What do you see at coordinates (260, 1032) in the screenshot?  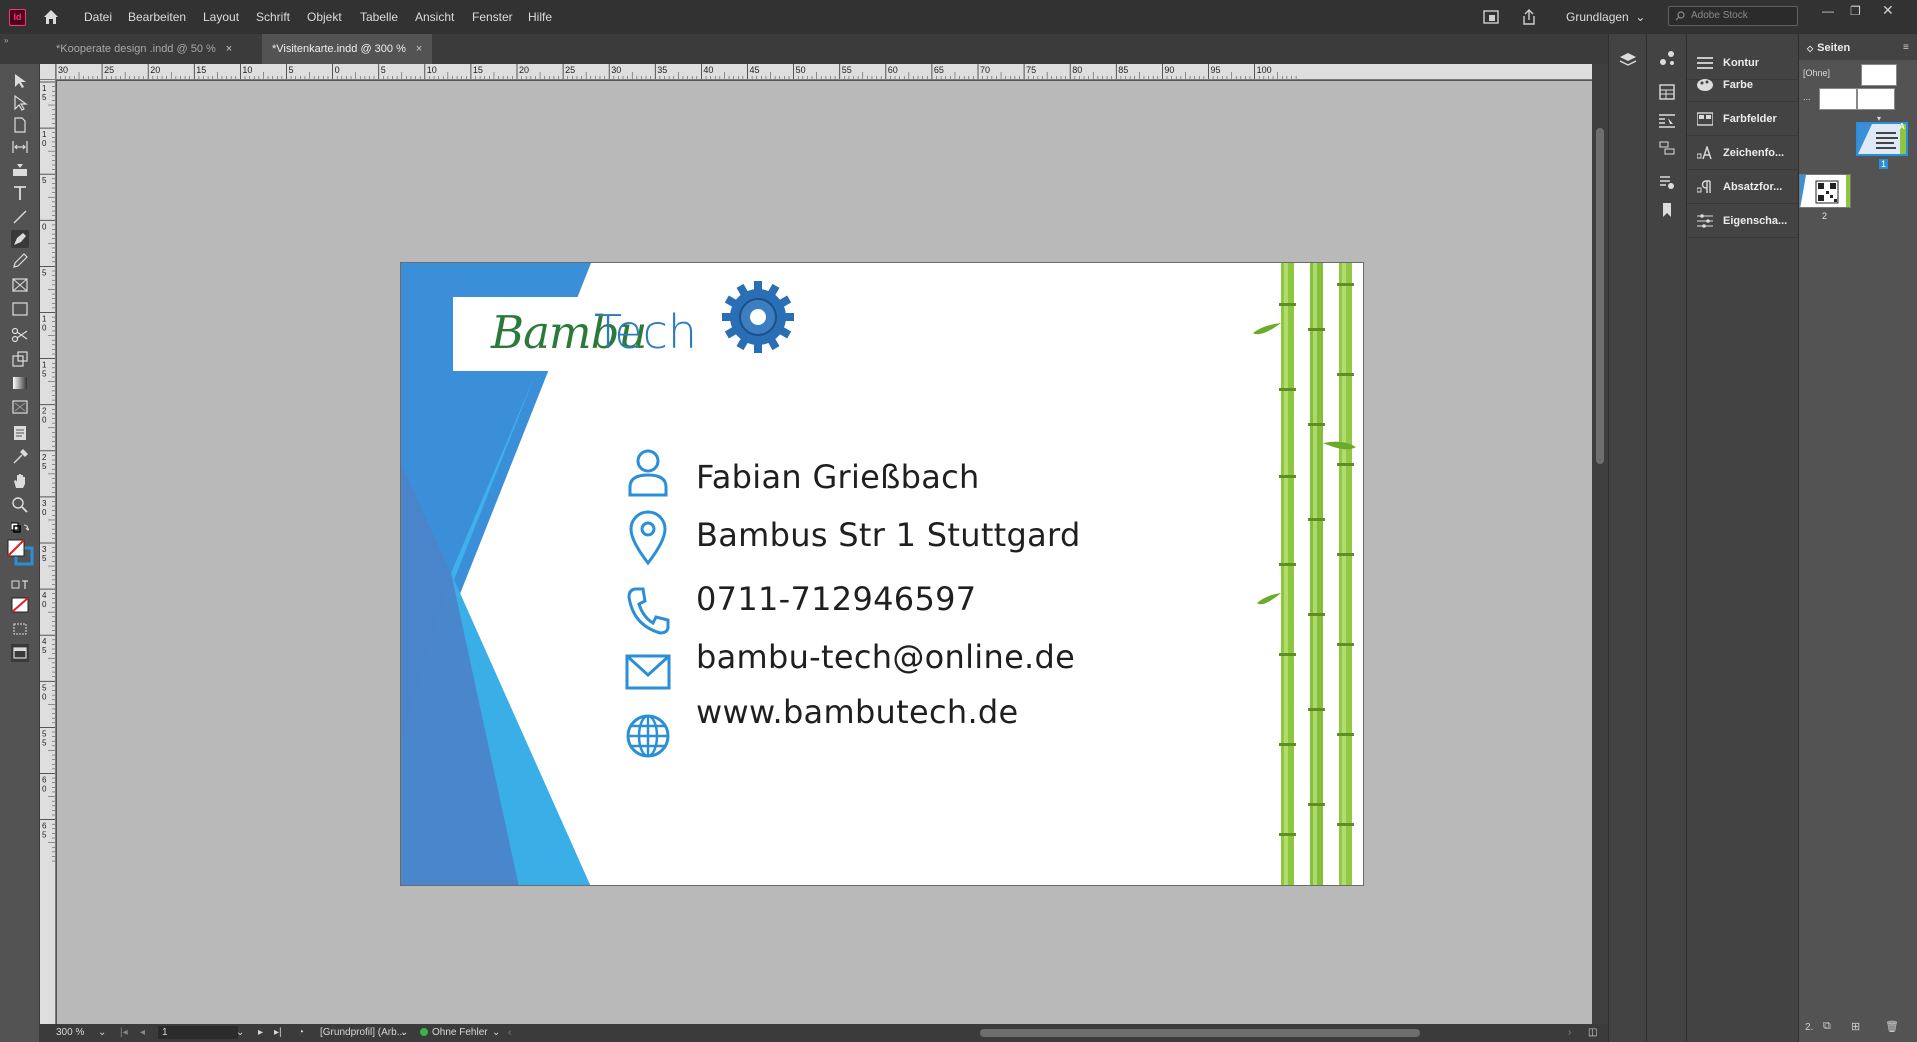 I see `next-page-icon: ▸` at bounding box center [260, 1032].